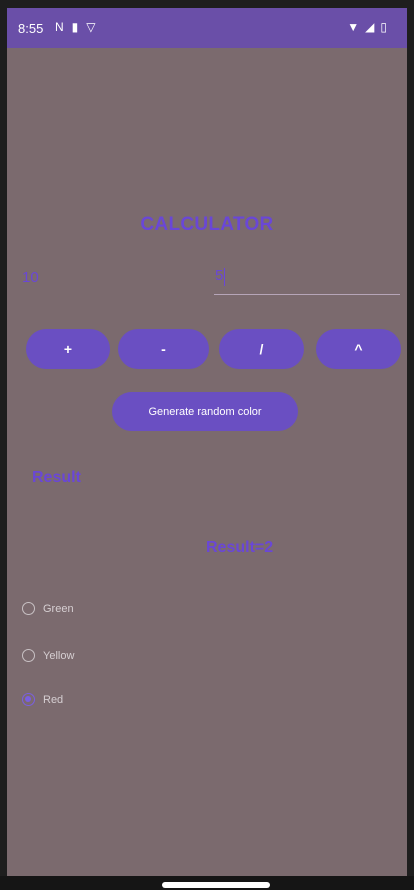  What do you see at coordinates (56, 477) in the screenshot?
I see `result-label: Result` at bounding box center [56, 477].